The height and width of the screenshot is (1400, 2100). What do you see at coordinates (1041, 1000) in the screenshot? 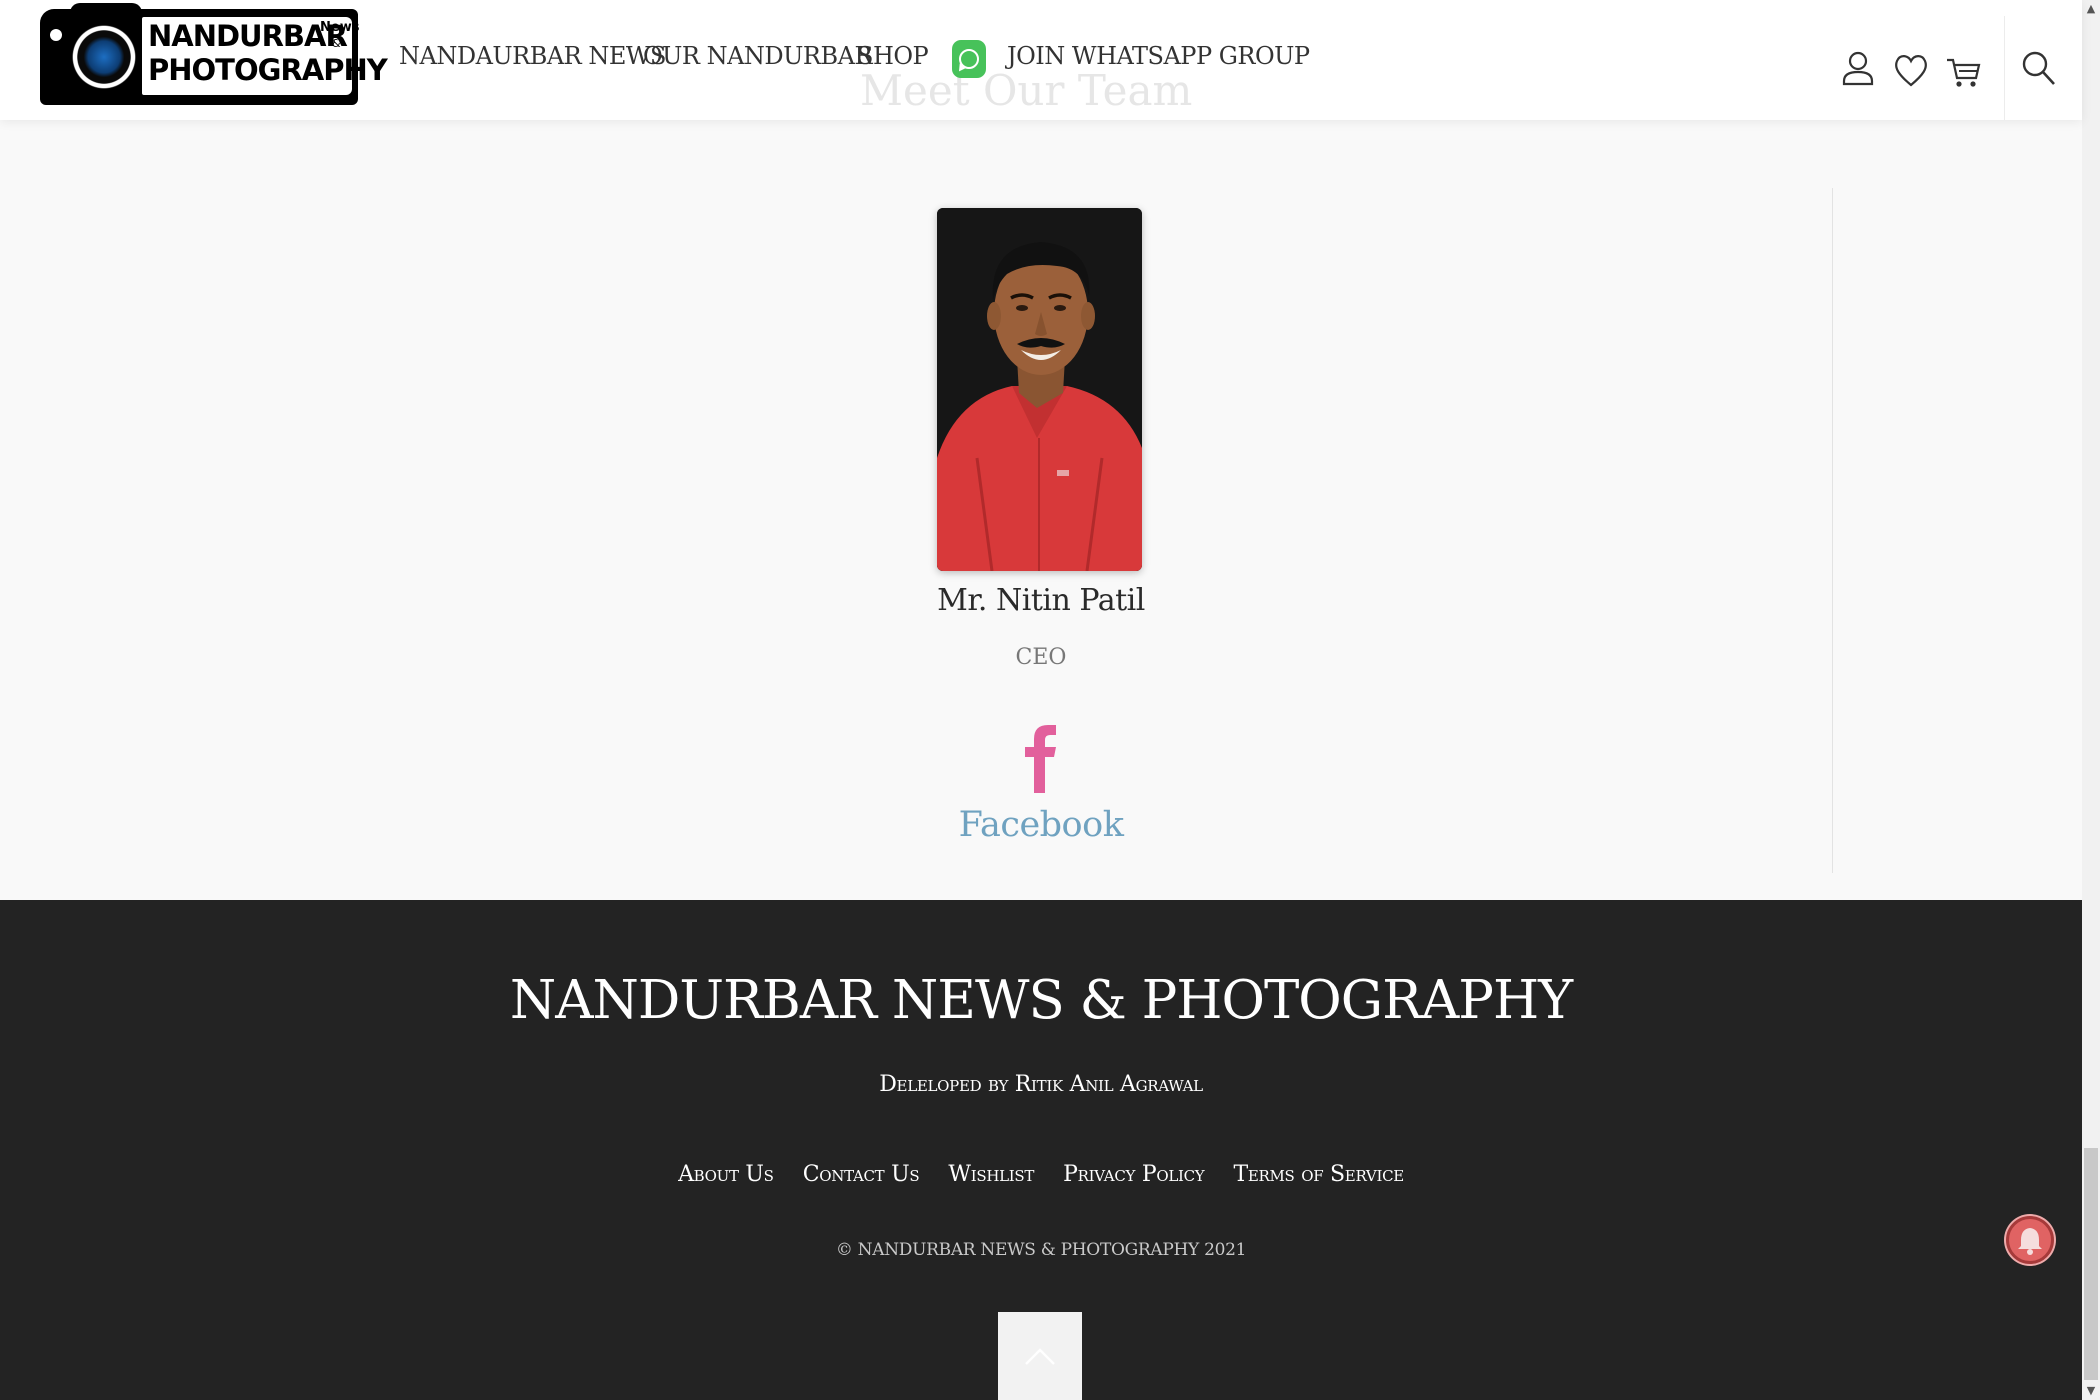
I see `footer-title: NANDURBAR NEWS & PHOTOGRAPHY` at bounding box center [1041, 1000].